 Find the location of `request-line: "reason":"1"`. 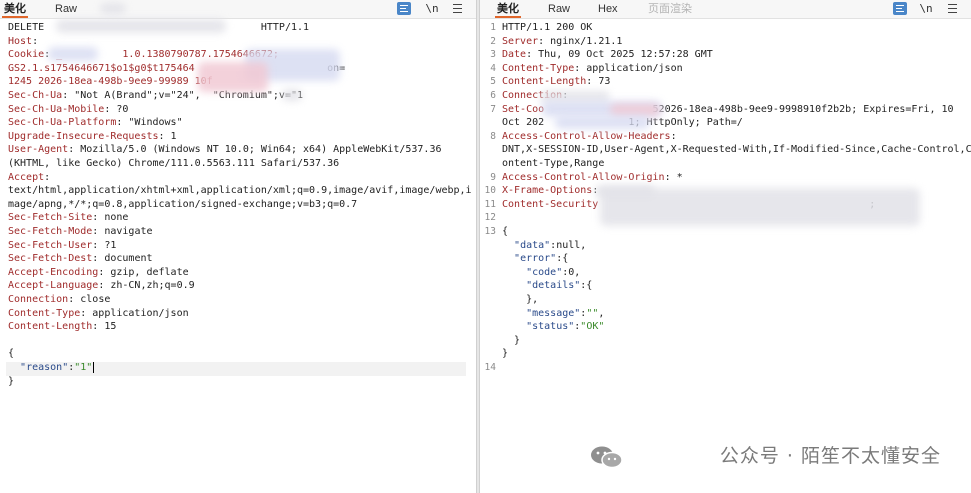

request-line: "reason":"1" is located at coordinates (238, 368).